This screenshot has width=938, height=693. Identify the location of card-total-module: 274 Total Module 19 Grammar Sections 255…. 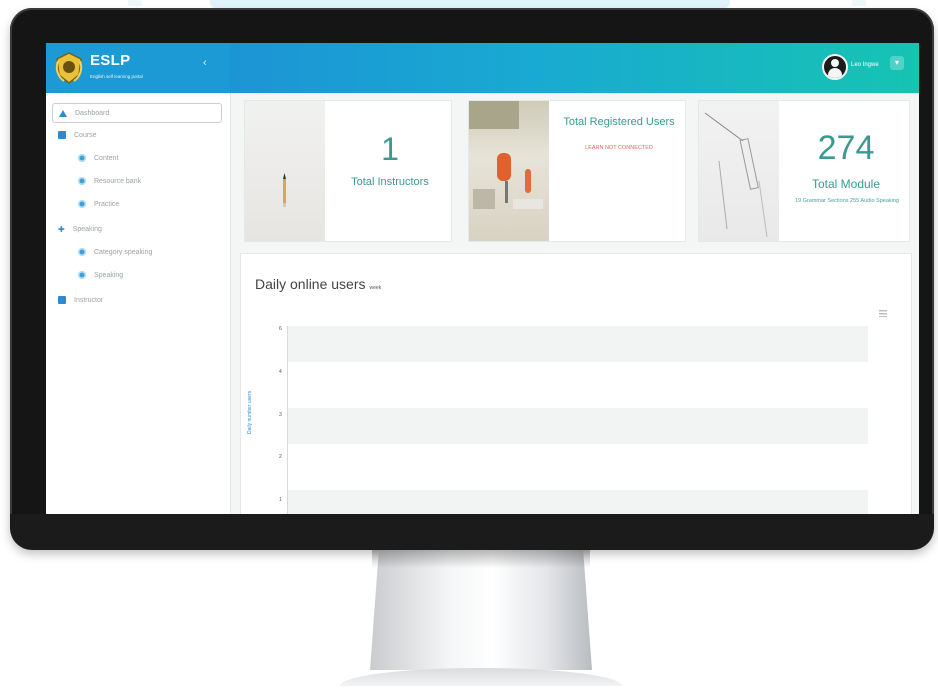
(804, 171).